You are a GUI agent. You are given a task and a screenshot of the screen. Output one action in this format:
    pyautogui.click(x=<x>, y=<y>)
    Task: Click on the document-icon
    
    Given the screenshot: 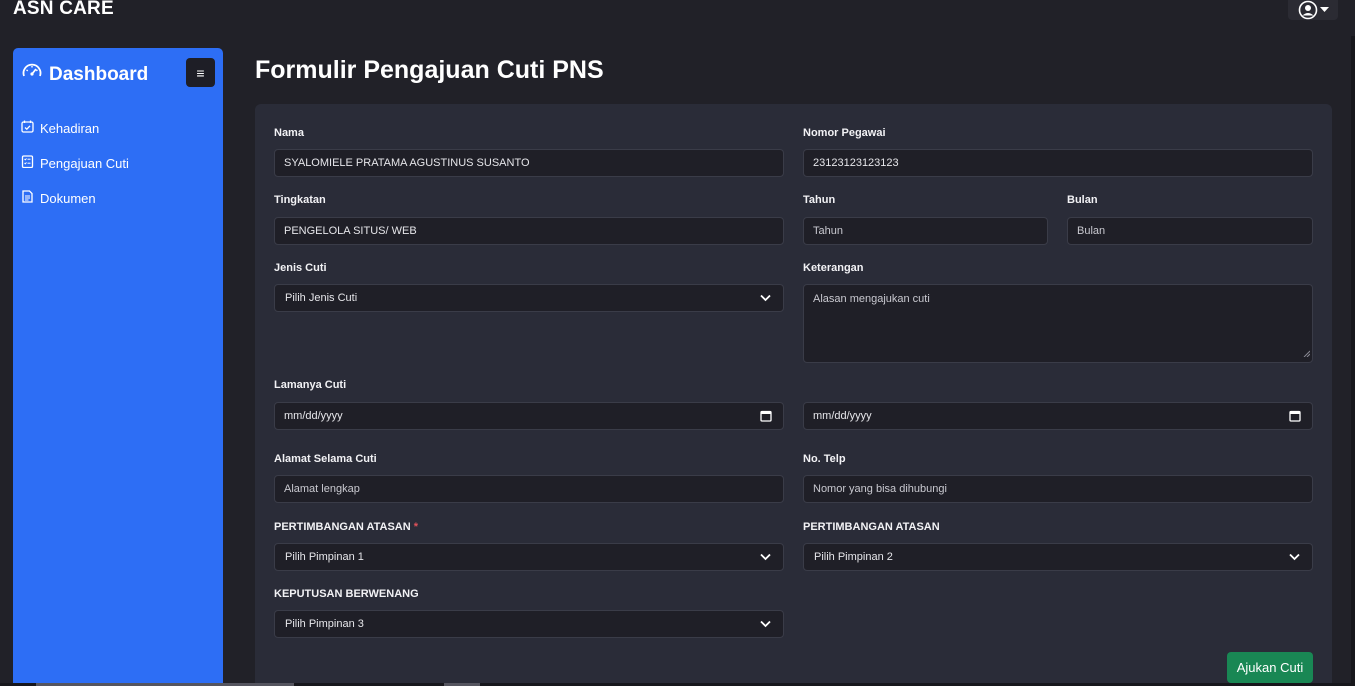 What is the action you would take?
    pyautogui.click(x=27, y=198)
    